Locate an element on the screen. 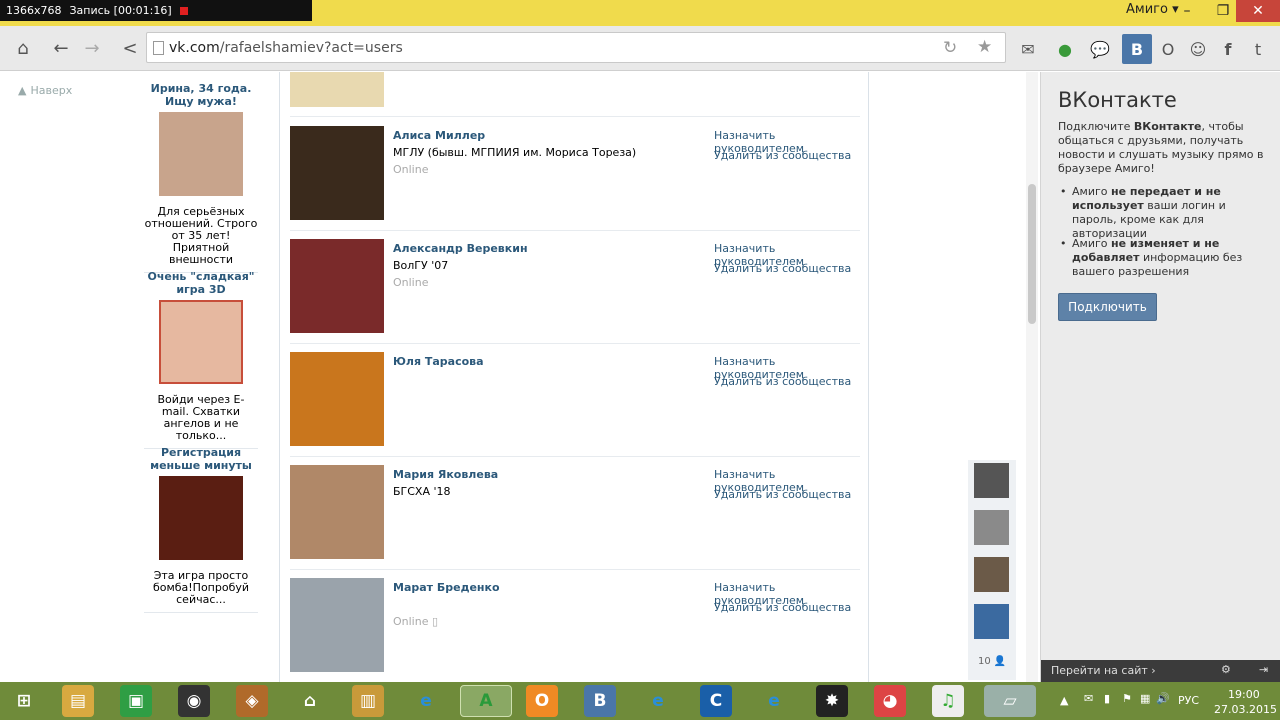 The image size is (1280, 720). go-to-site-link: Перейти на сайт › is located at coordinates (1103, 670).